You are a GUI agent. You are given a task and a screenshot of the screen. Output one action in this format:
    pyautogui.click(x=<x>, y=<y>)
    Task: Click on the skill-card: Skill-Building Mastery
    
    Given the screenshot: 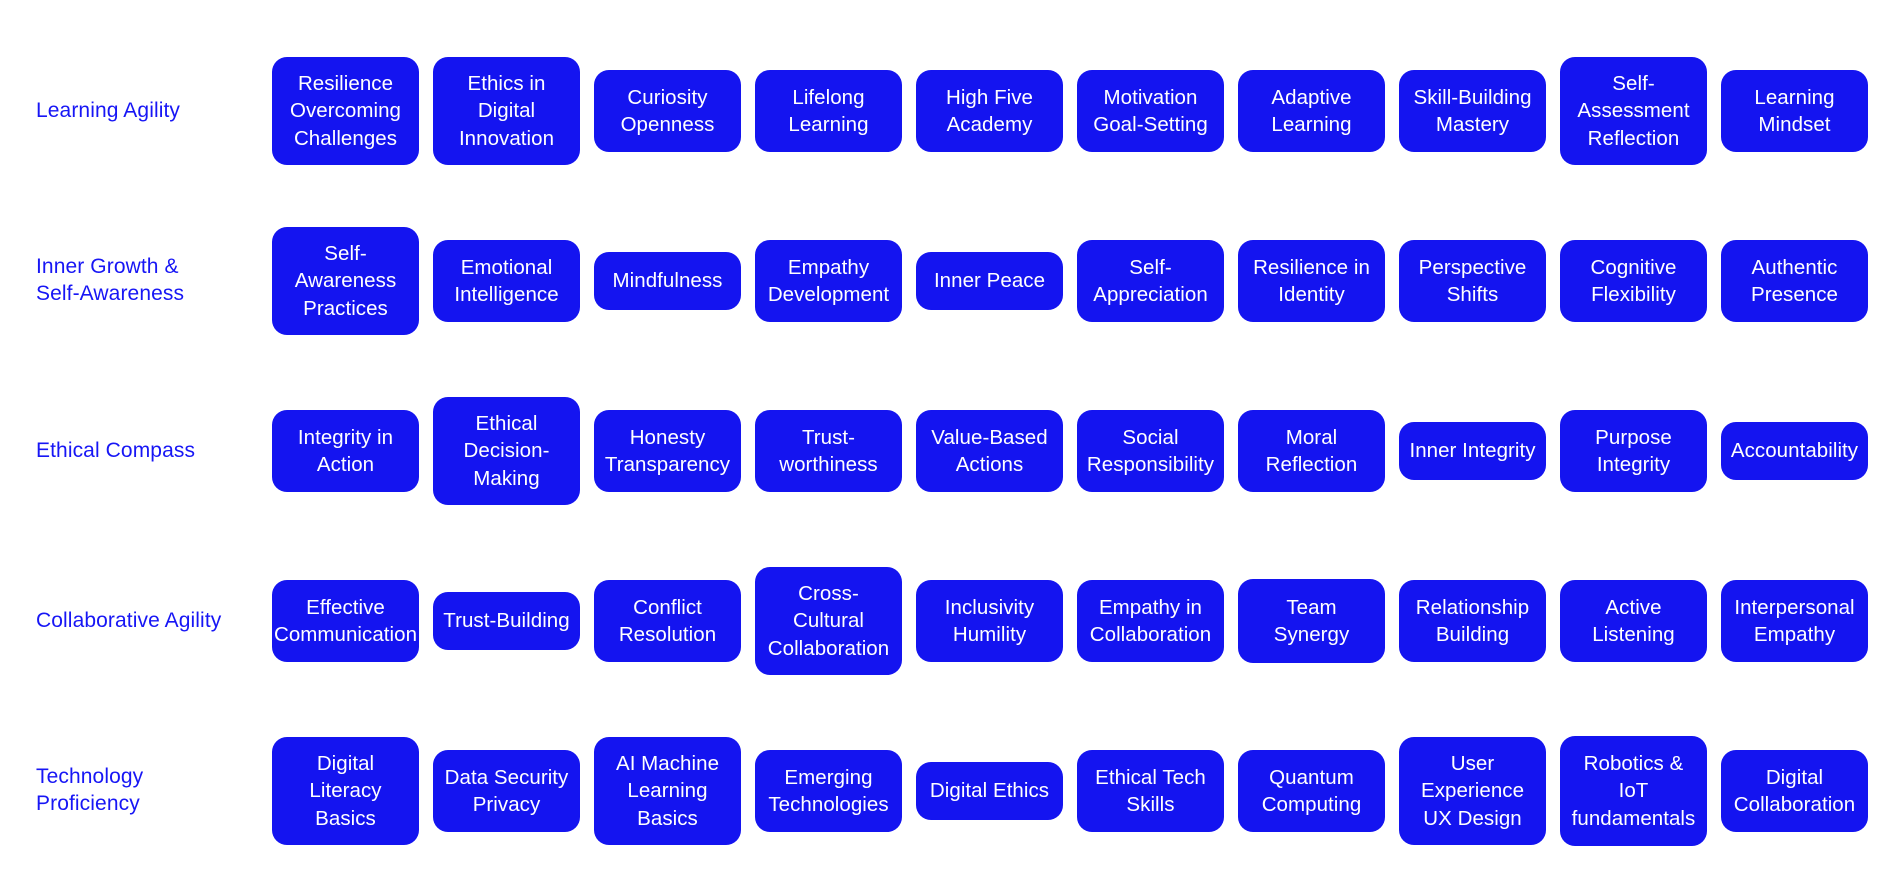 What is the action you would take?
    pyautogui.click(x=1472, y=111)
    